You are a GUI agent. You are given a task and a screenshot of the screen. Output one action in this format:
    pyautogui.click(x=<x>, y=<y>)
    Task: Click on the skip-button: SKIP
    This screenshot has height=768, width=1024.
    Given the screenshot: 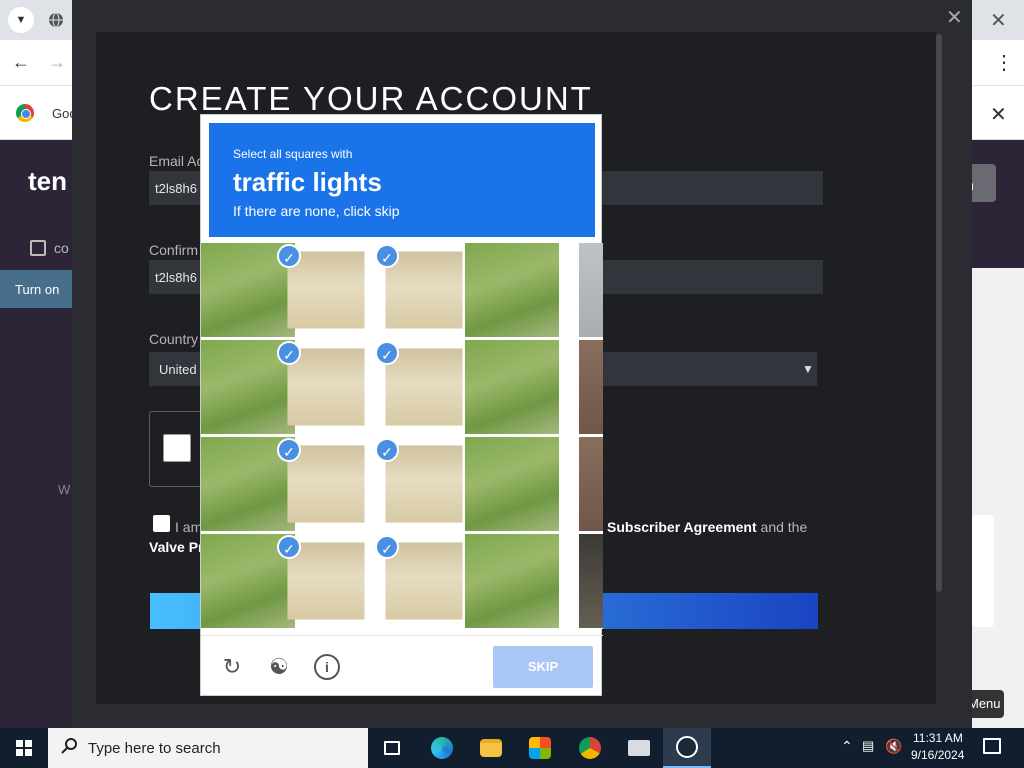 What is the action you would take?
    pyautogui.click(x=543, y=667)
    